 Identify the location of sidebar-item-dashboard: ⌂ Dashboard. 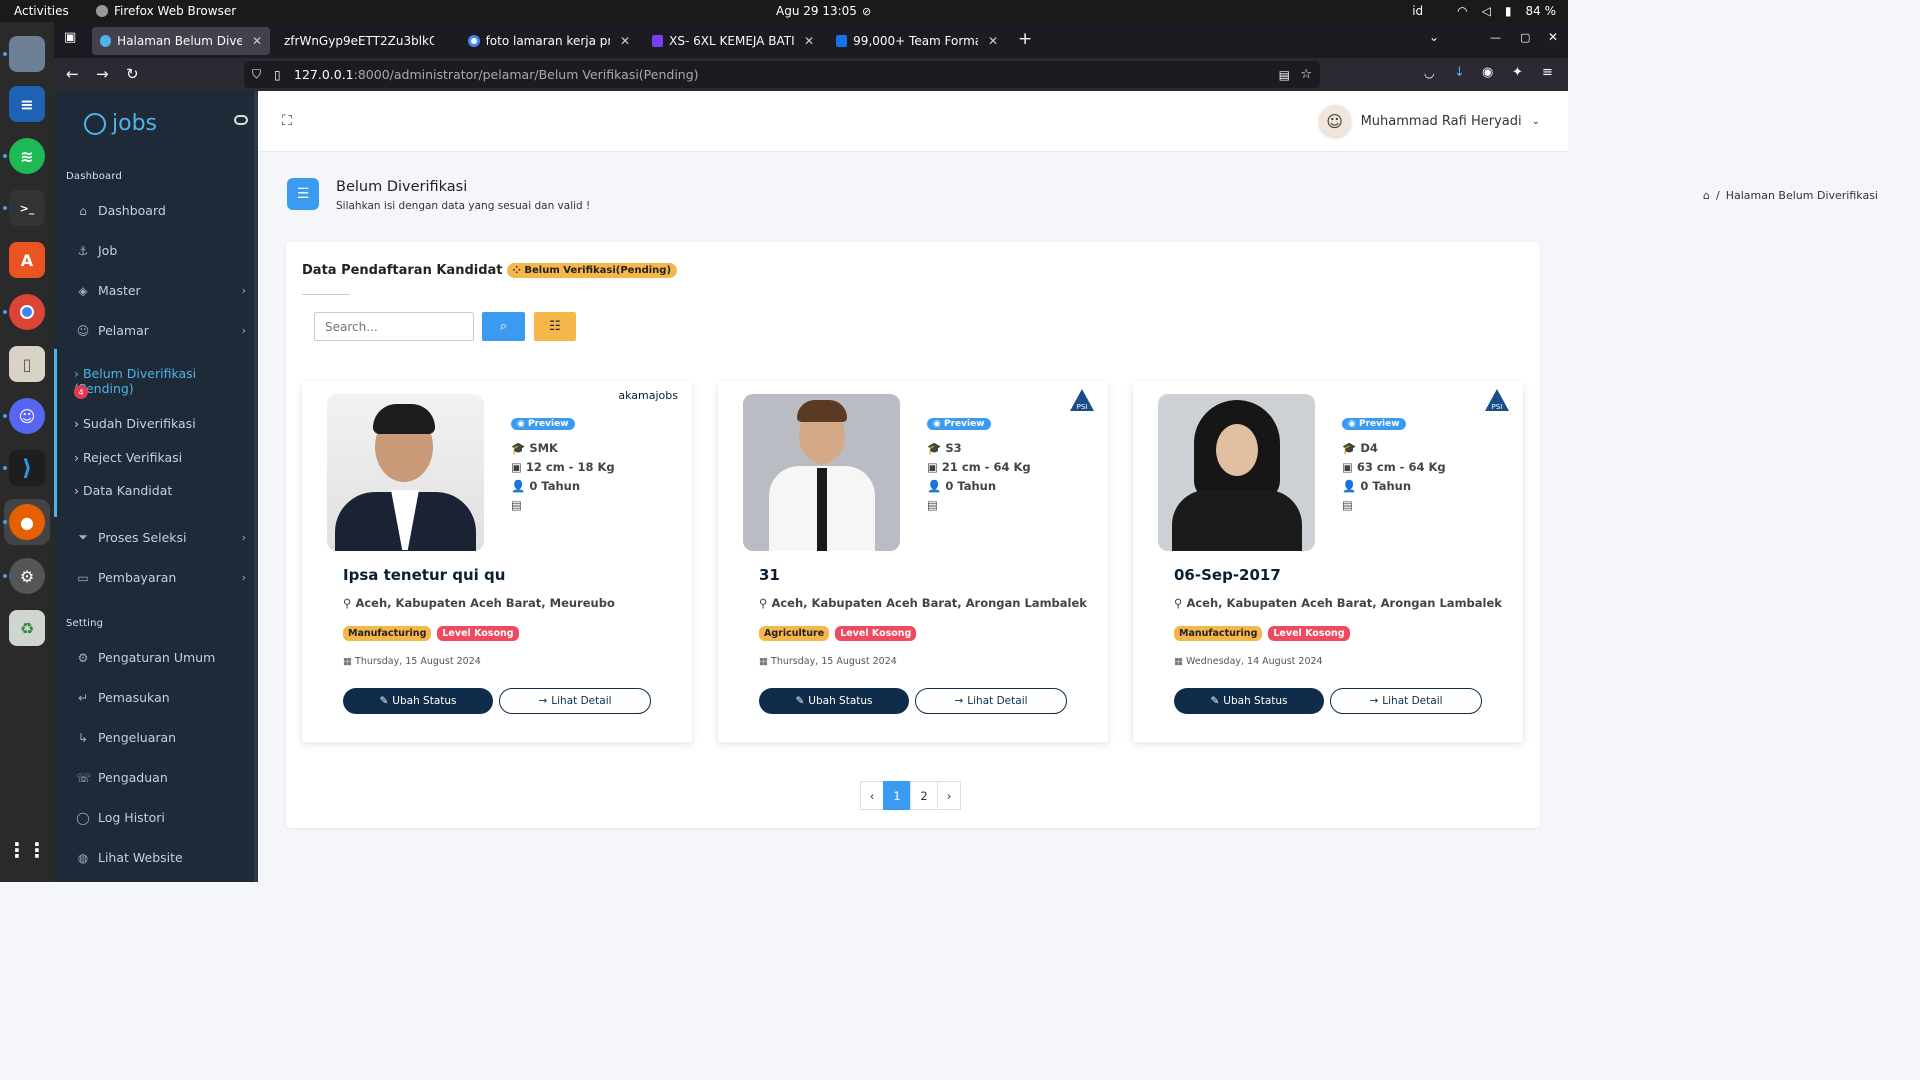
(164, 210).